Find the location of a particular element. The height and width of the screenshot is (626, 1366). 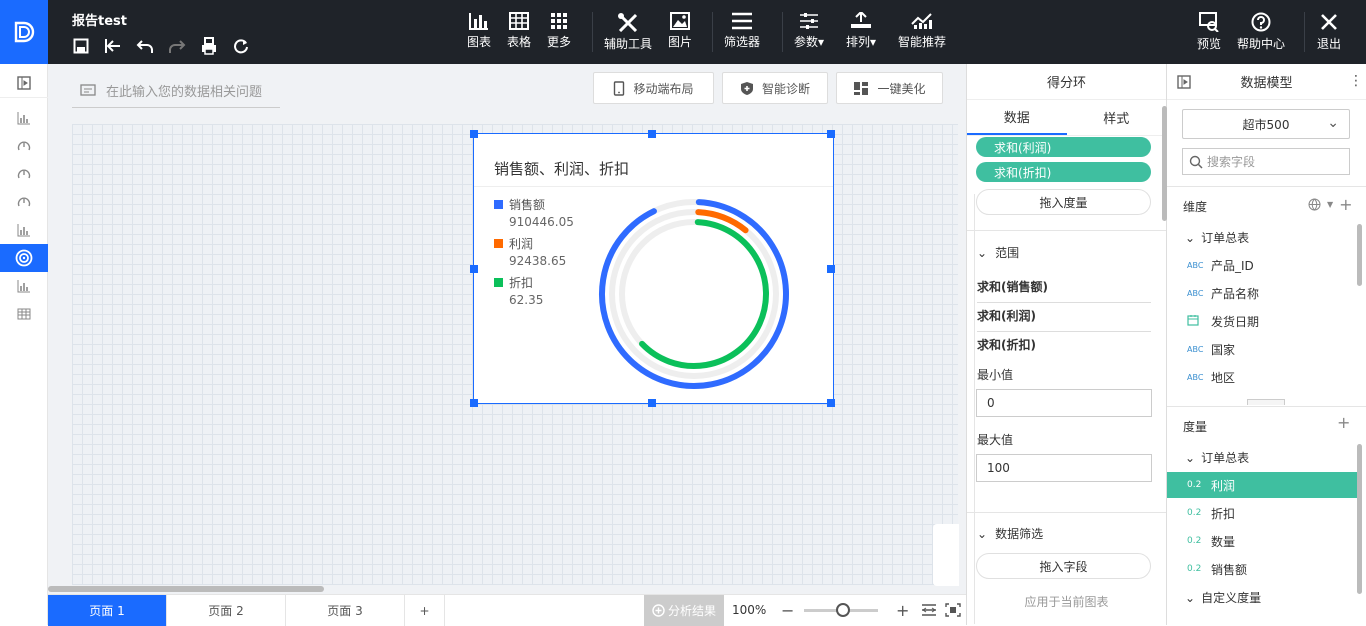

one-click-beautify-button: 一键美化 is located at coordinates (889, 88).